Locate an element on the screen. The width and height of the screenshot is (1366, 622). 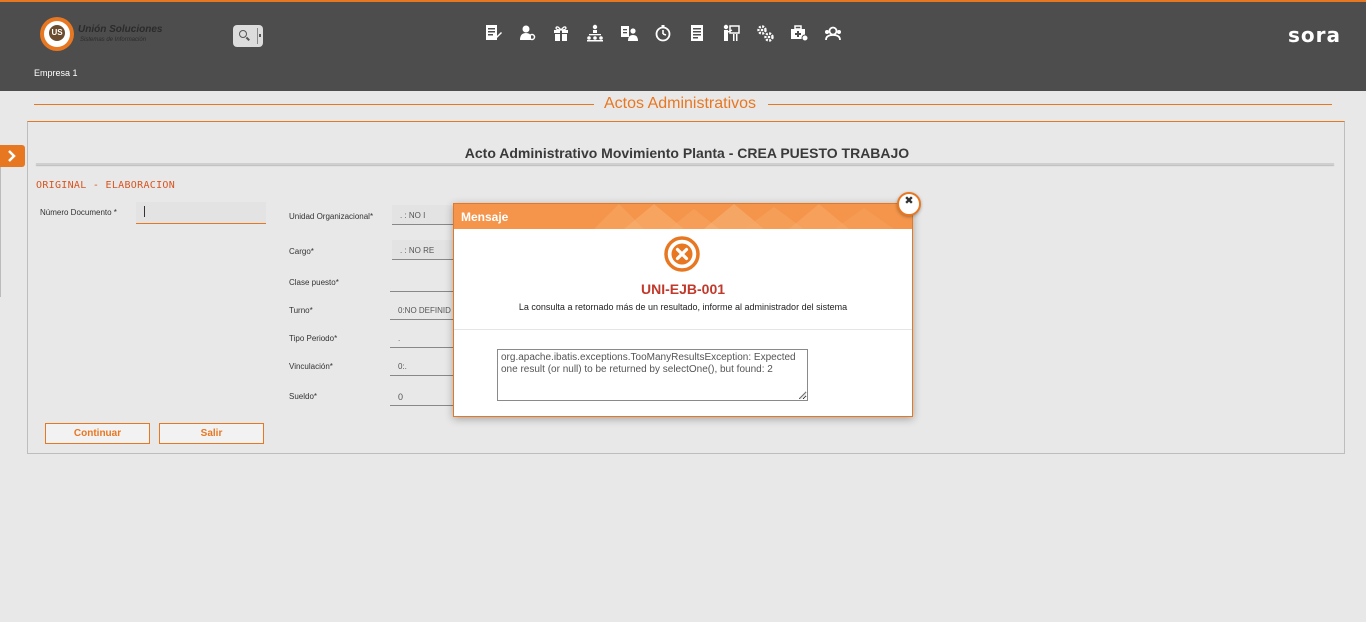
report-icon is located at coordinates (697, 33).